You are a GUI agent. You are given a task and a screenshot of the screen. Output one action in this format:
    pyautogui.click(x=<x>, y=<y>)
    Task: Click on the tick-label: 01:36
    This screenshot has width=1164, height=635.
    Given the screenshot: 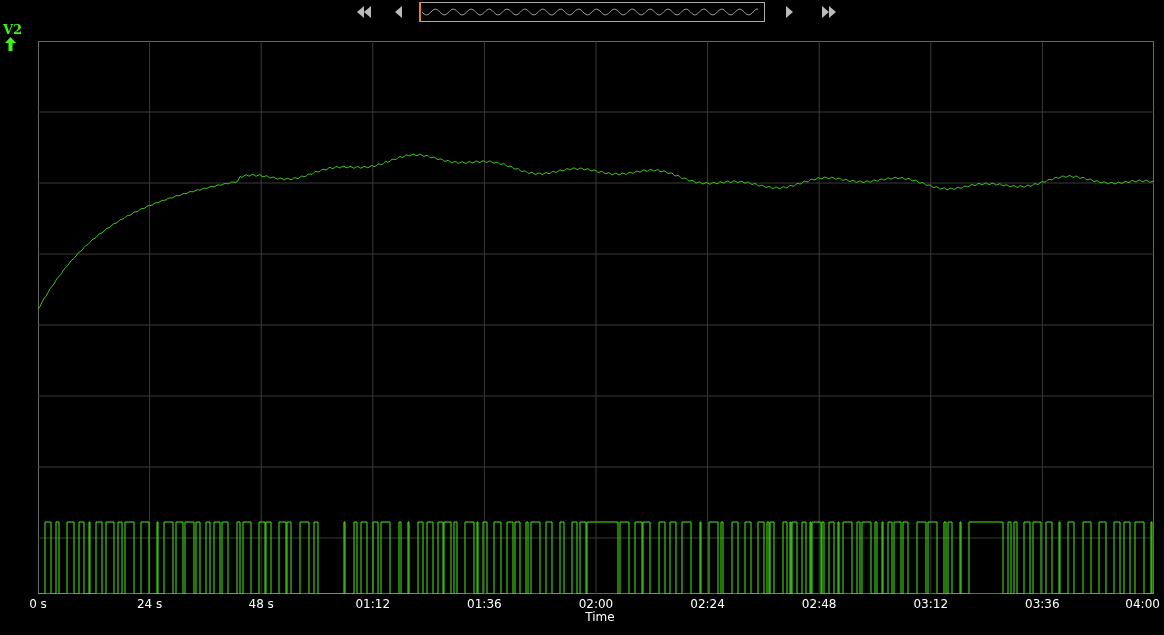 What is the action you would take?
    pyautogui.click(x=484, y=604)
    